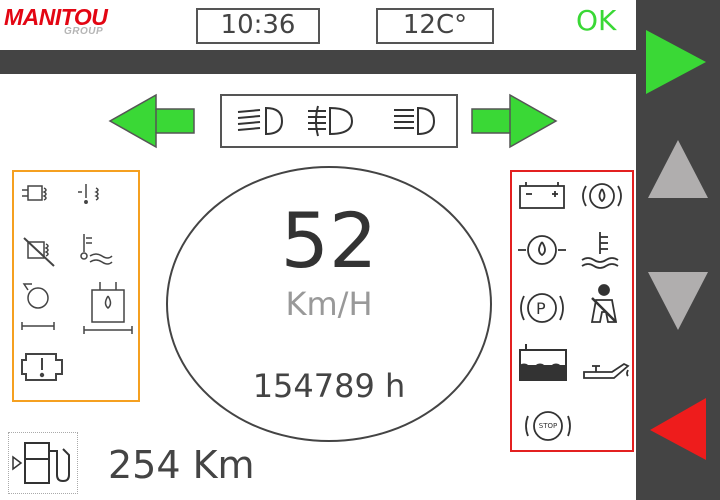 The height and width of the screenshot is (500, 720). Describe the element at coordinates (318, 62) in the screenshot. I see `top-status-bar` at that location.